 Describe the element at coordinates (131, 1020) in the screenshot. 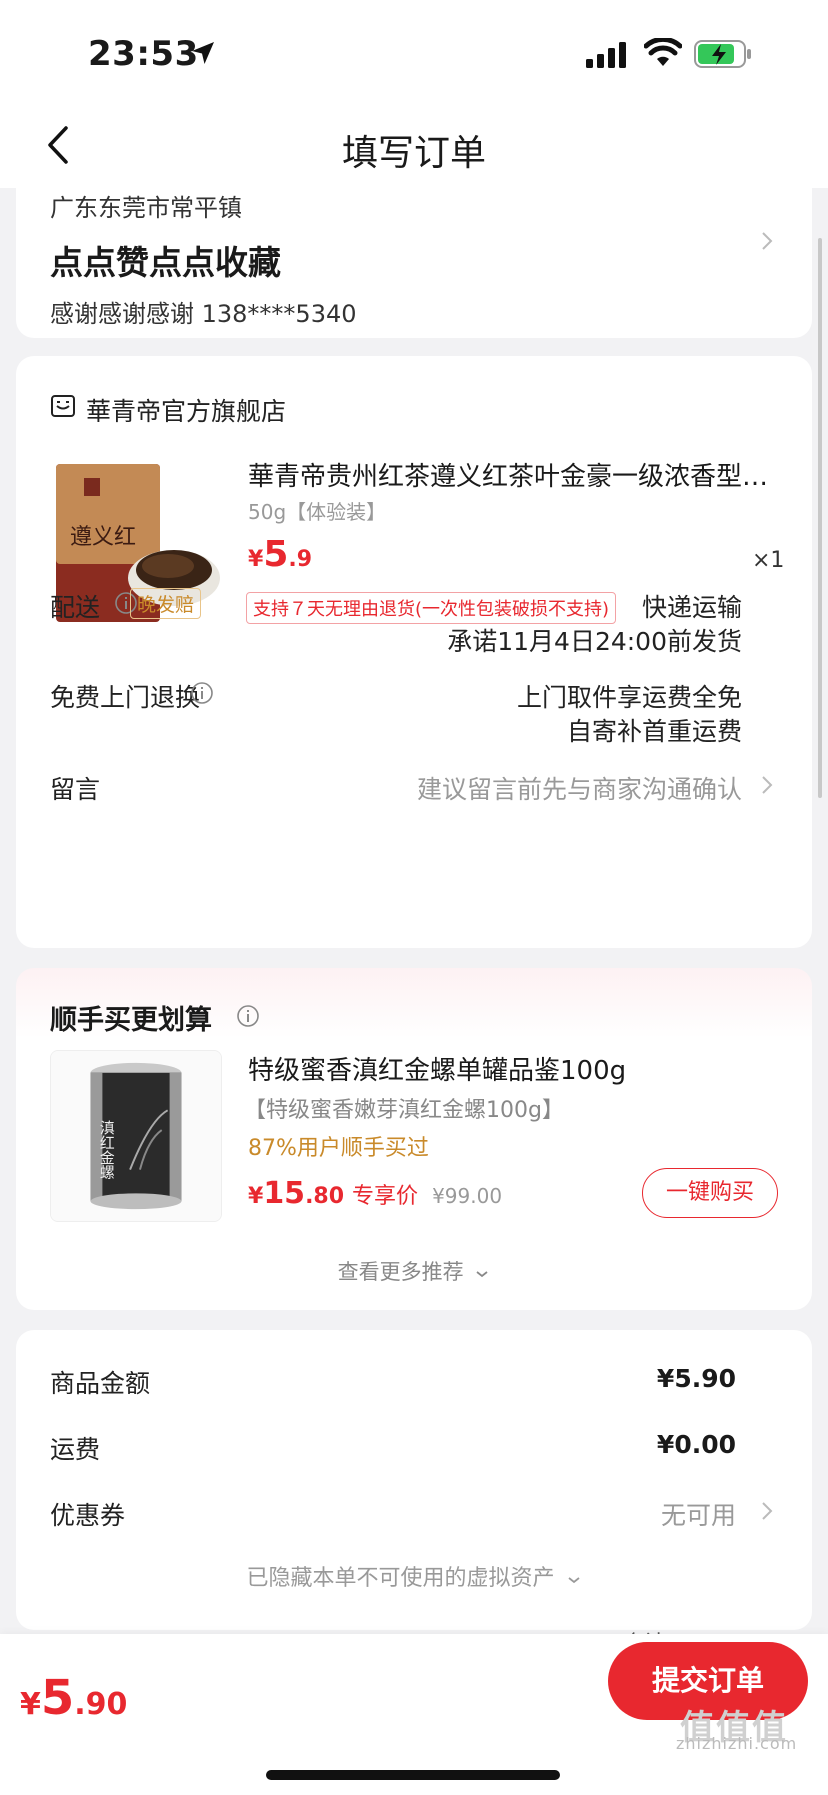

I see `recommendation-title: 顺手买更划算` at that location.